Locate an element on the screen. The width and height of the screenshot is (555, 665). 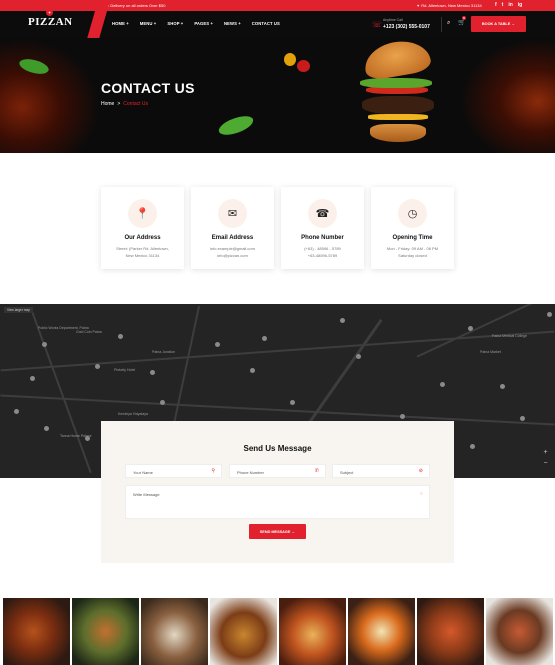
phone-number: +123 (302) 555-0107 is located at coordinates (406, 27).